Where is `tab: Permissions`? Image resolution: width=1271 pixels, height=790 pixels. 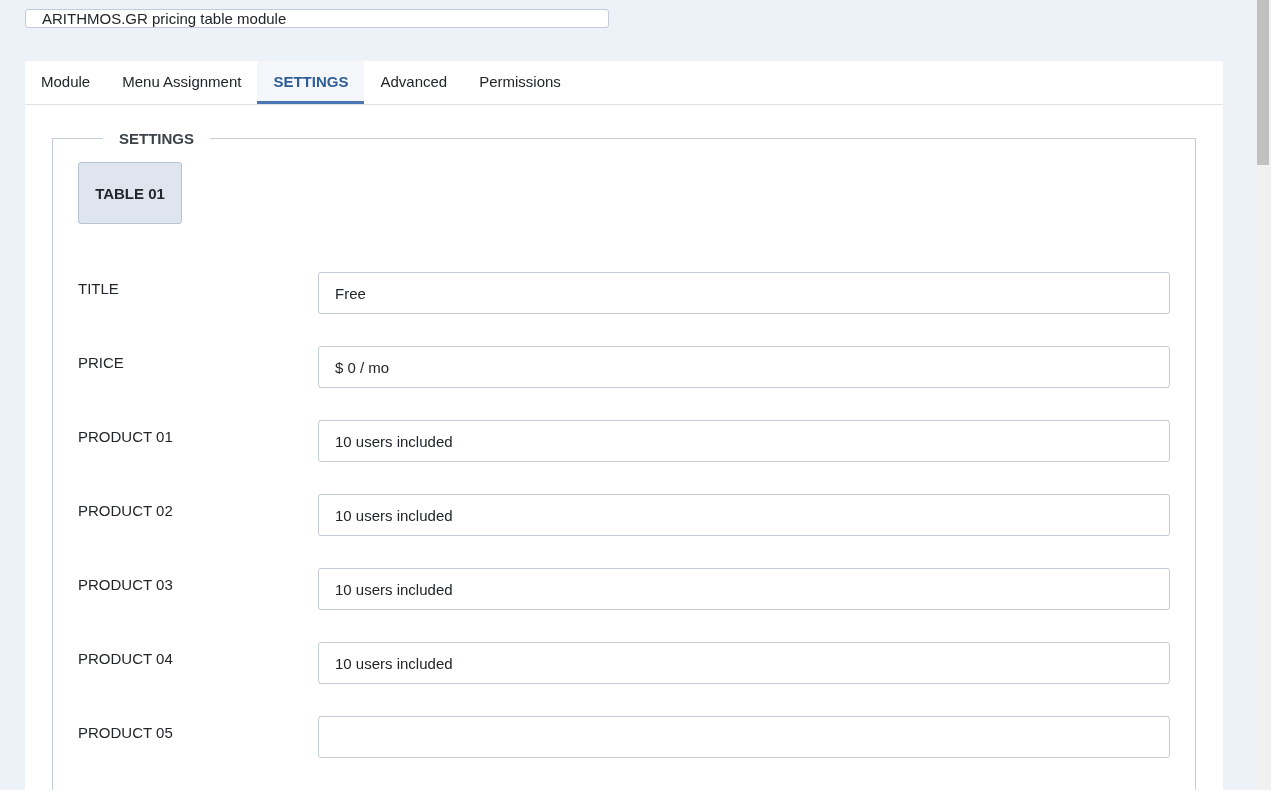
tab: Permissions is located at coordinates (520, 82).